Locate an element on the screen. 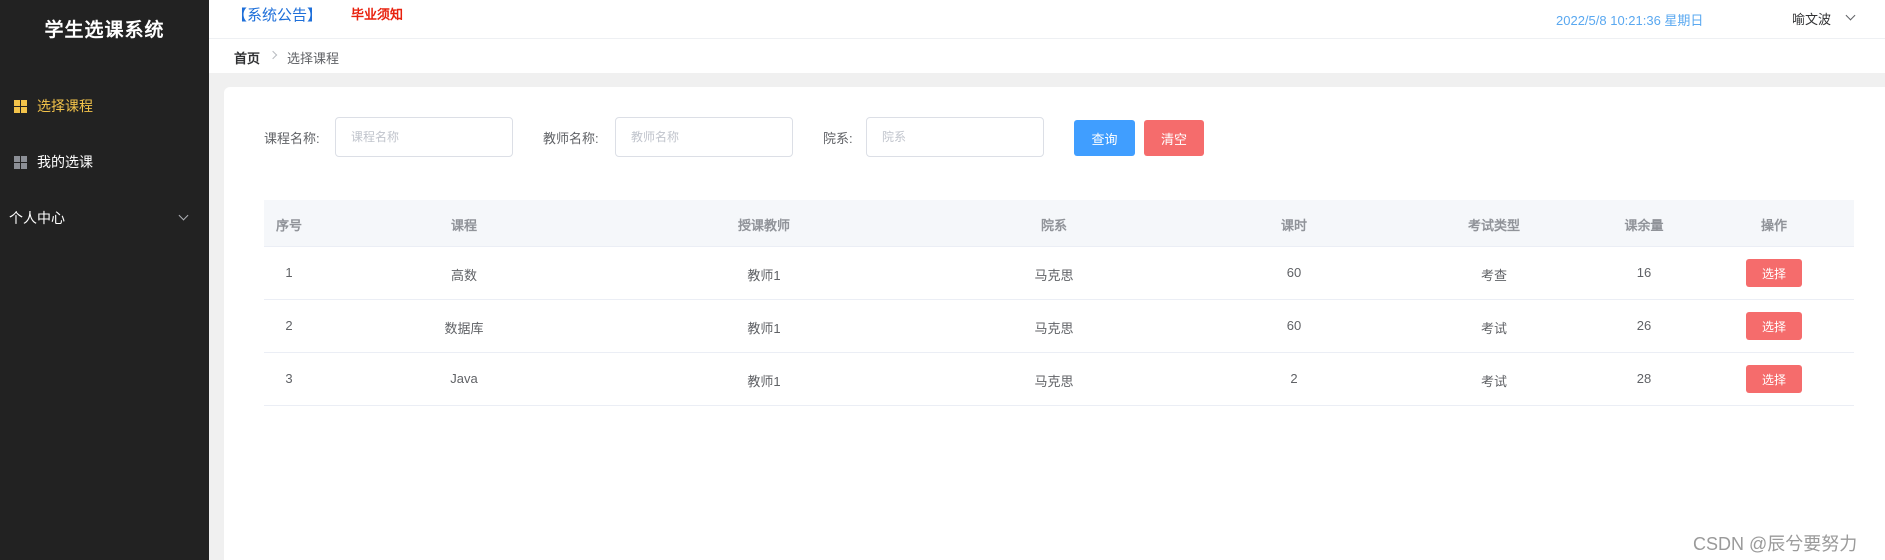 The image size is (1885, 560). cell-course: 数据库 is located at coordinates (464, 328).